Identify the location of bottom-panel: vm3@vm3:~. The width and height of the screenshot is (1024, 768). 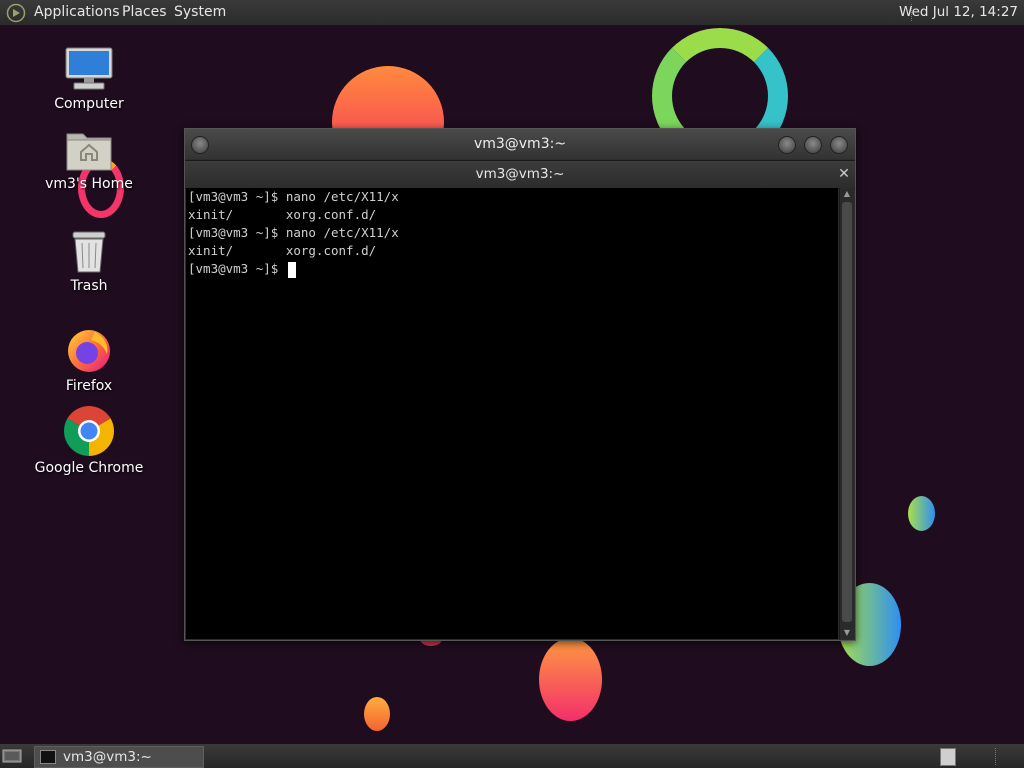
(512, 755).